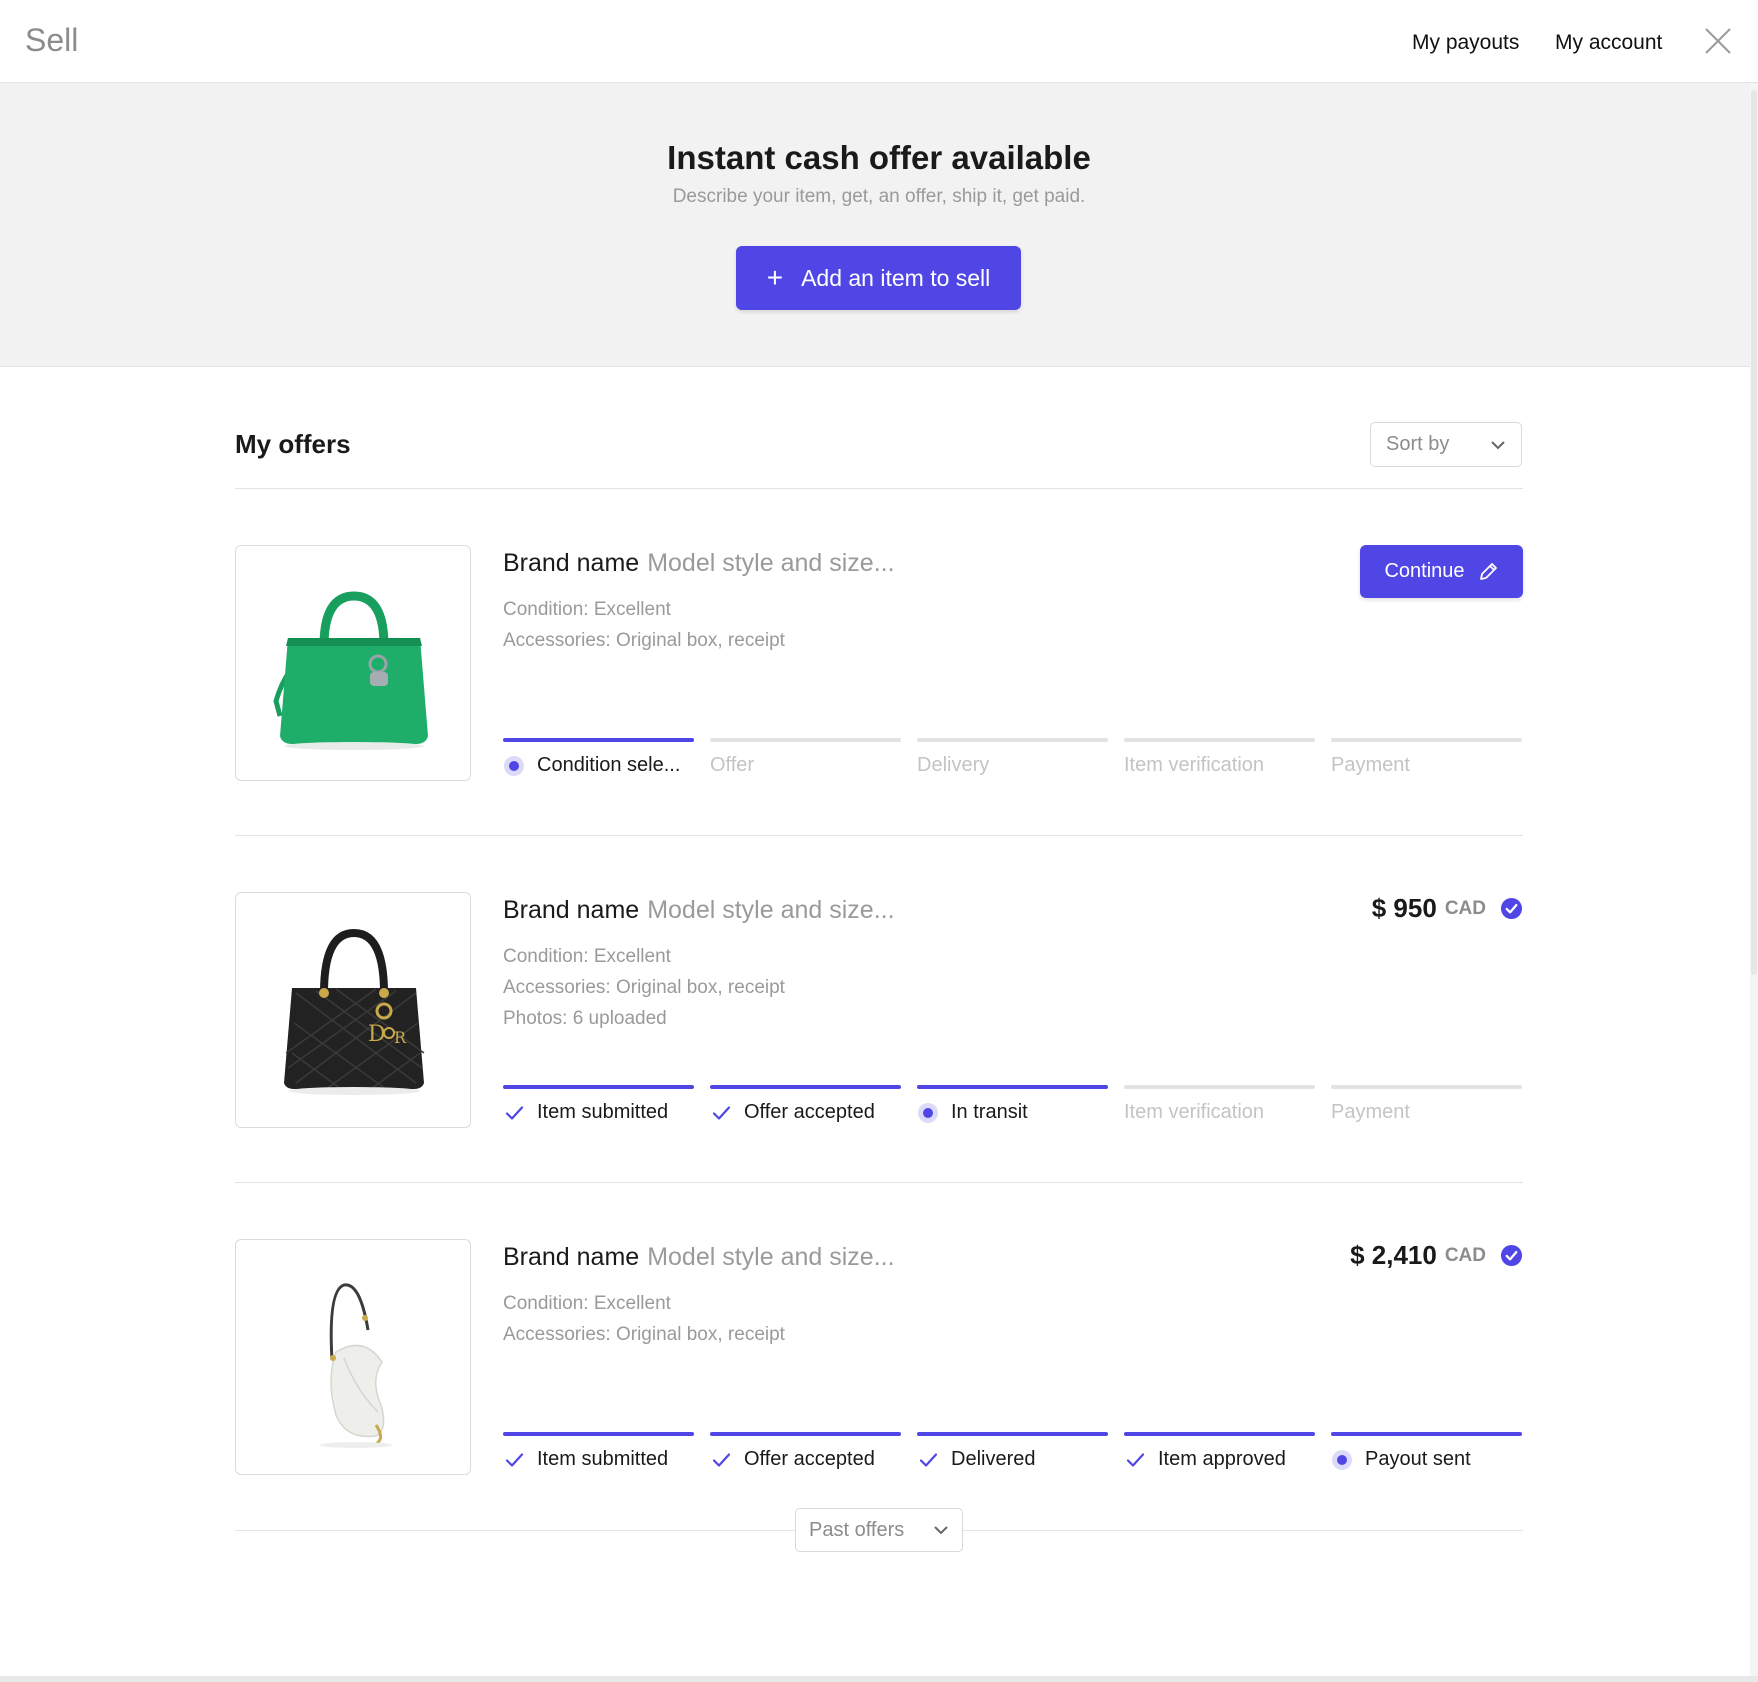 This screenshot has width=1758, height=1682. I want to click on my-payouts-link: My payouts, so click(1465, 43).